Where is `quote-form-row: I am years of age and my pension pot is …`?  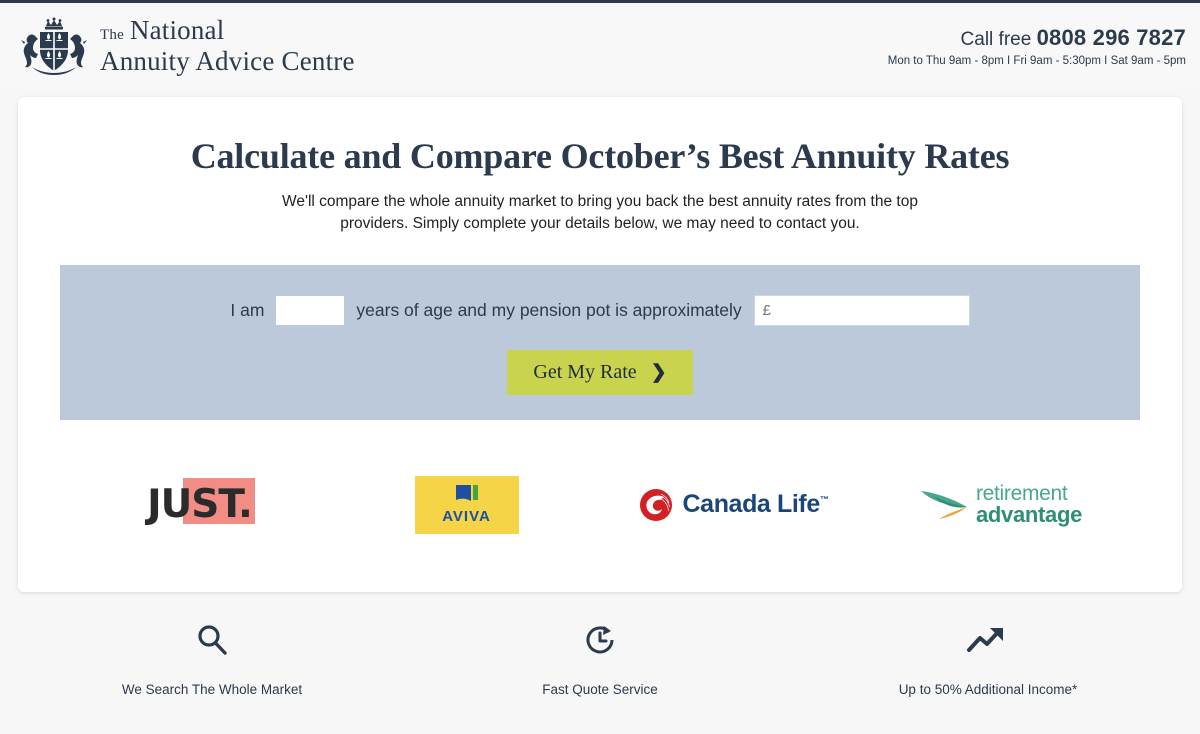
quote-form-row: I am years of age and my pension pot is … is located at coordinates (600, 310).